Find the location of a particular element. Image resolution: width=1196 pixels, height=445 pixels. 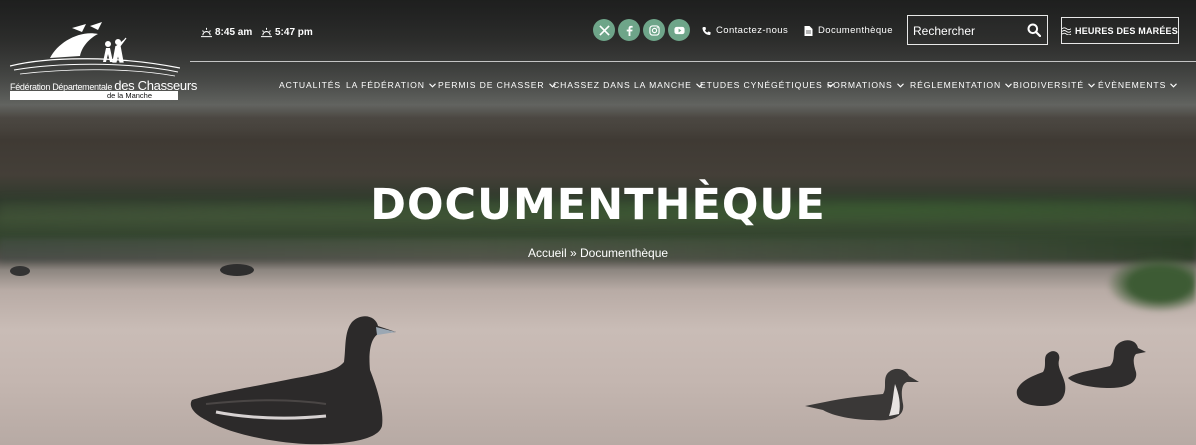

breadcrumb: Accueil » Documenthèque is located at coordinates (598, 253).